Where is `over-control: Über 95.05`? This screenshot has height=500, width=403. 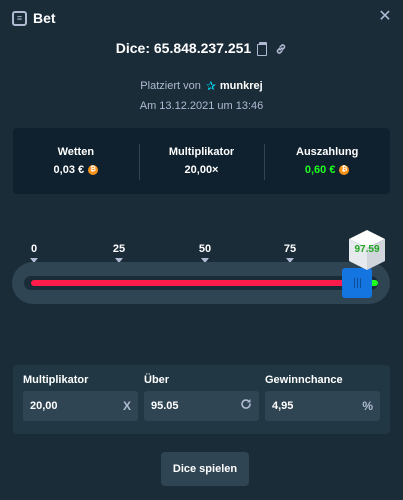
over-control: Über 95.05 is located at coordinates (201, 404).